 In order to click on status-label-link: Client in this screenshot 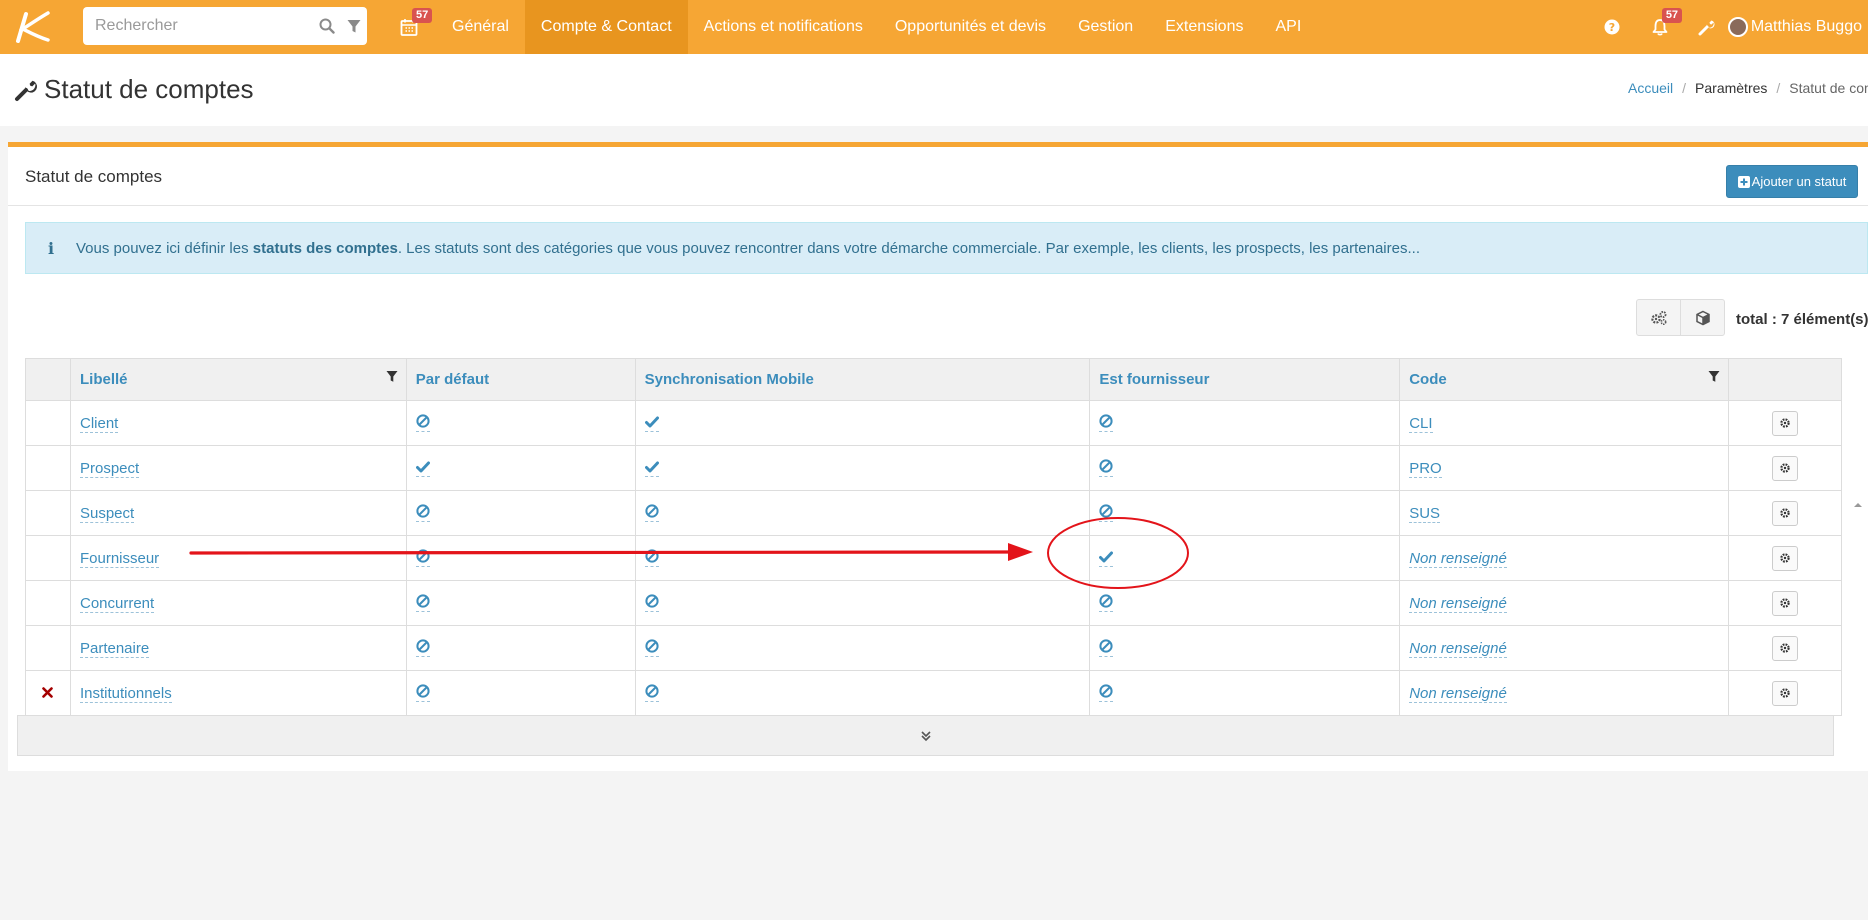, I will do `click(99, 423)`.